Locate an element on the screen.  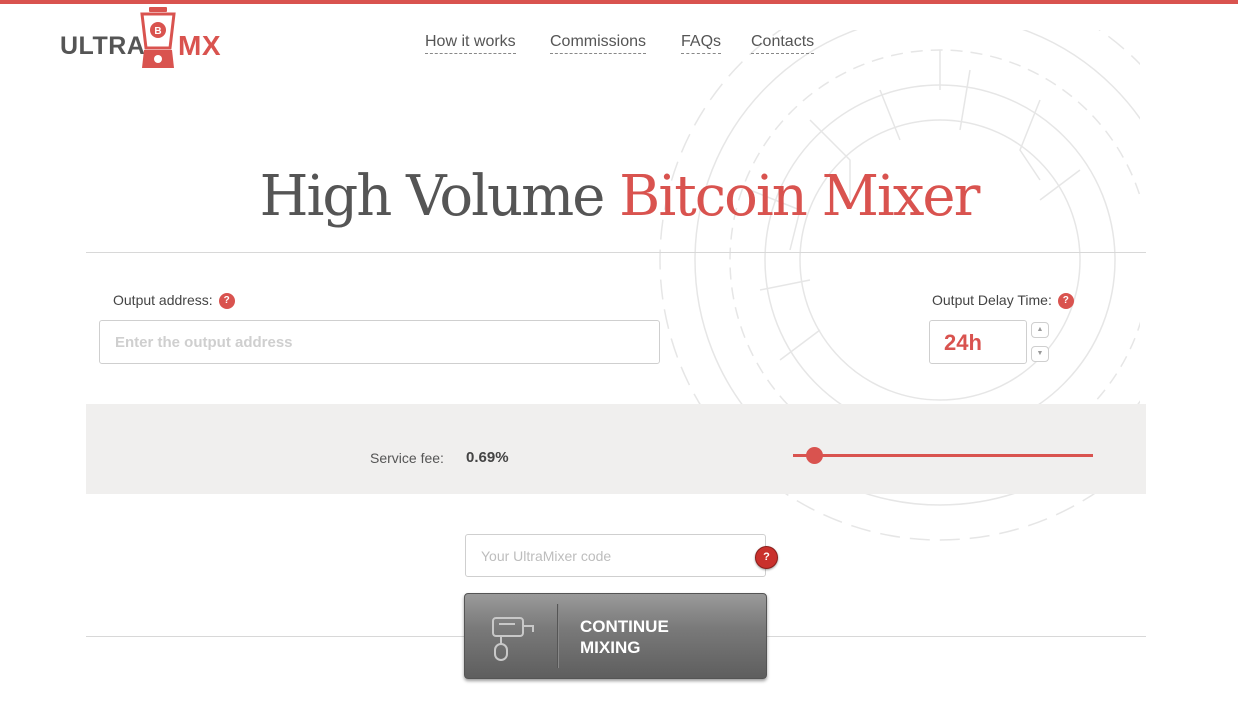
title-part-dark: High Volume is located at coordinates (432, 196).